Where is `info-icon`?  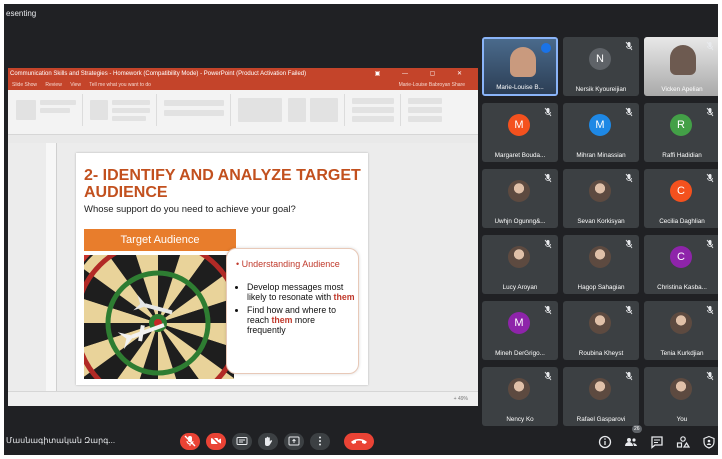 info-icon is located at coordinates (605, 442).